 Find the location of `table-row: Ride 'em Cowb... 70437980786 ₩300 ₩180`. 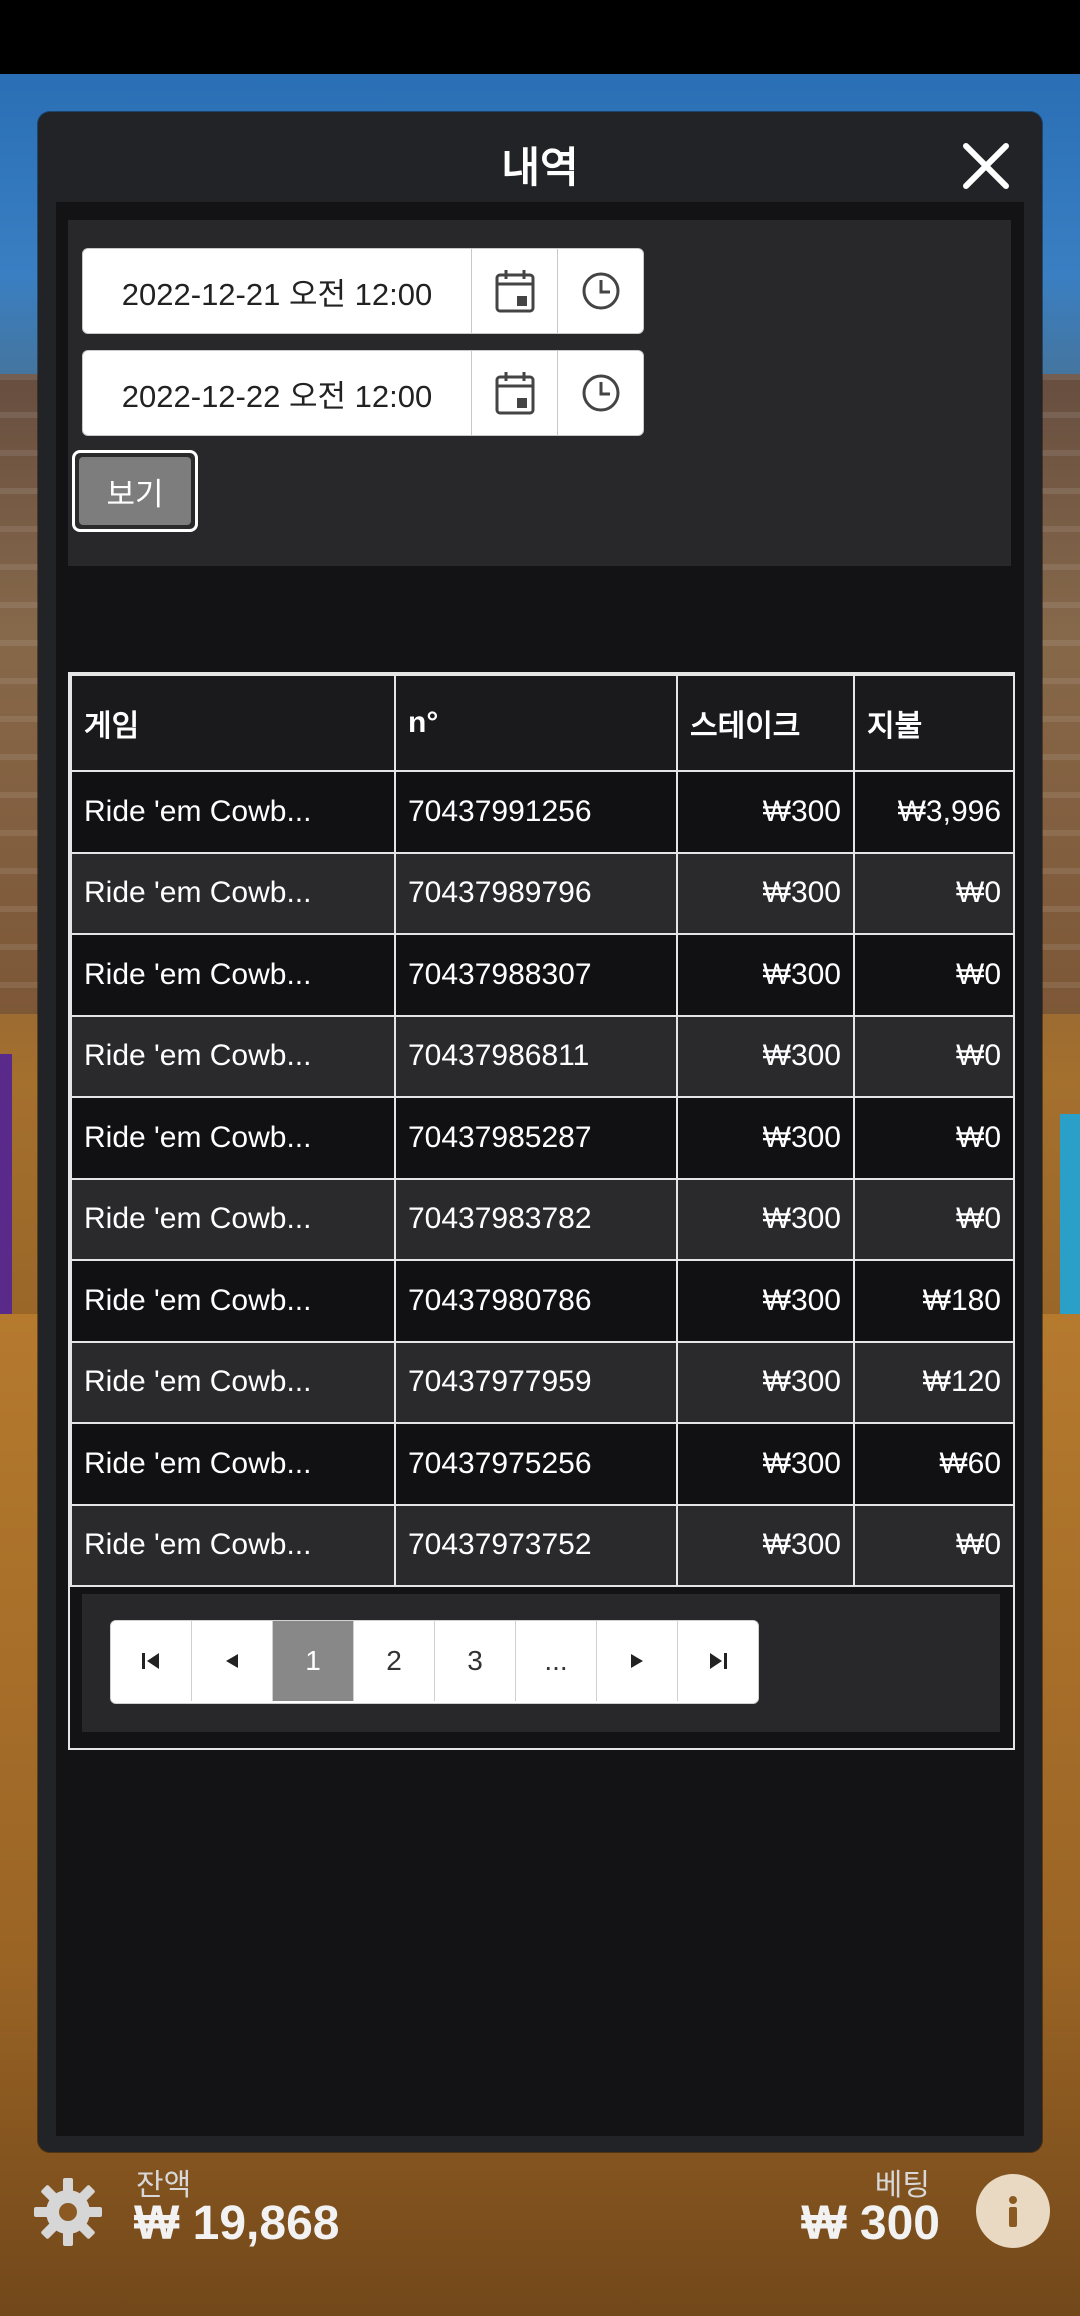

table-row: Ride 'em Cowb... 70437980786 ₩300 ₩180 is located at coordinates (542, 1301).